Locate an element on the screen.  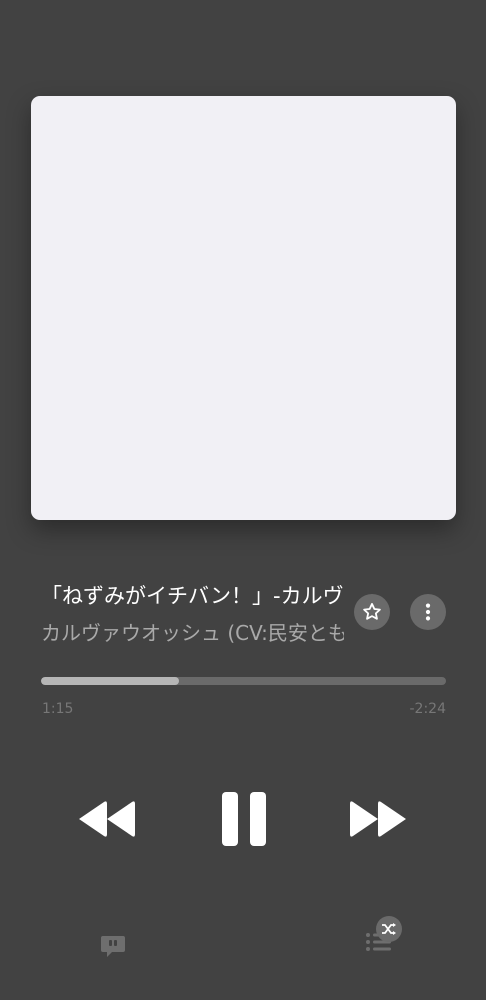
favorite-button is located at coordinates (372, 612).